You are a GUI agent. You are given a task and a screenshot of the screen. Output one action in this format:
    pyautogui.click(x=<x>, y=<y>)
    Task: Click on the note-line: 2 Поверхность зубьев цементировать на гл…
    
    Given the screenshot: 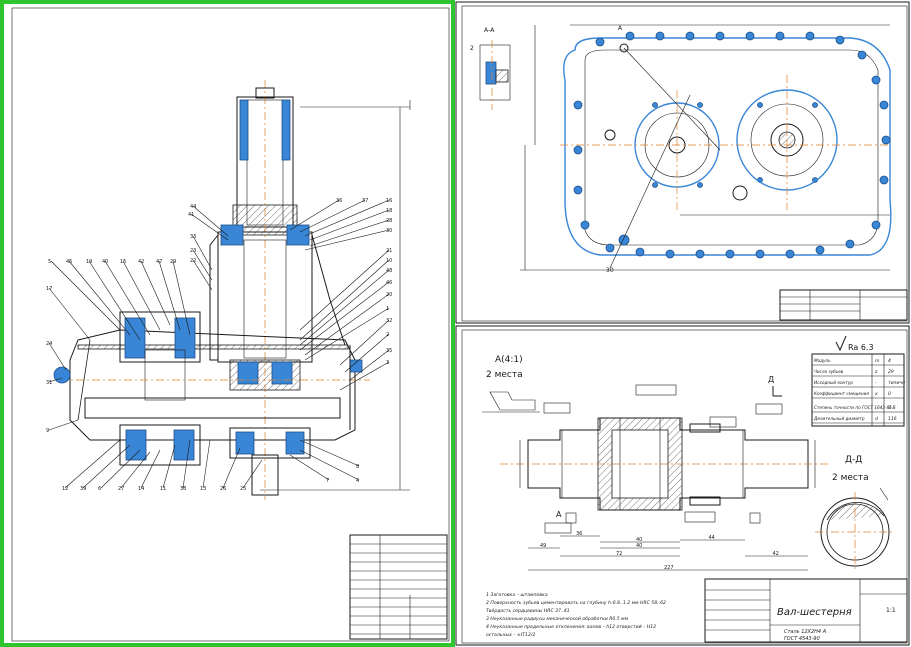 What is the action you would take?
    pyautogui.click(x=576, y=603)
    